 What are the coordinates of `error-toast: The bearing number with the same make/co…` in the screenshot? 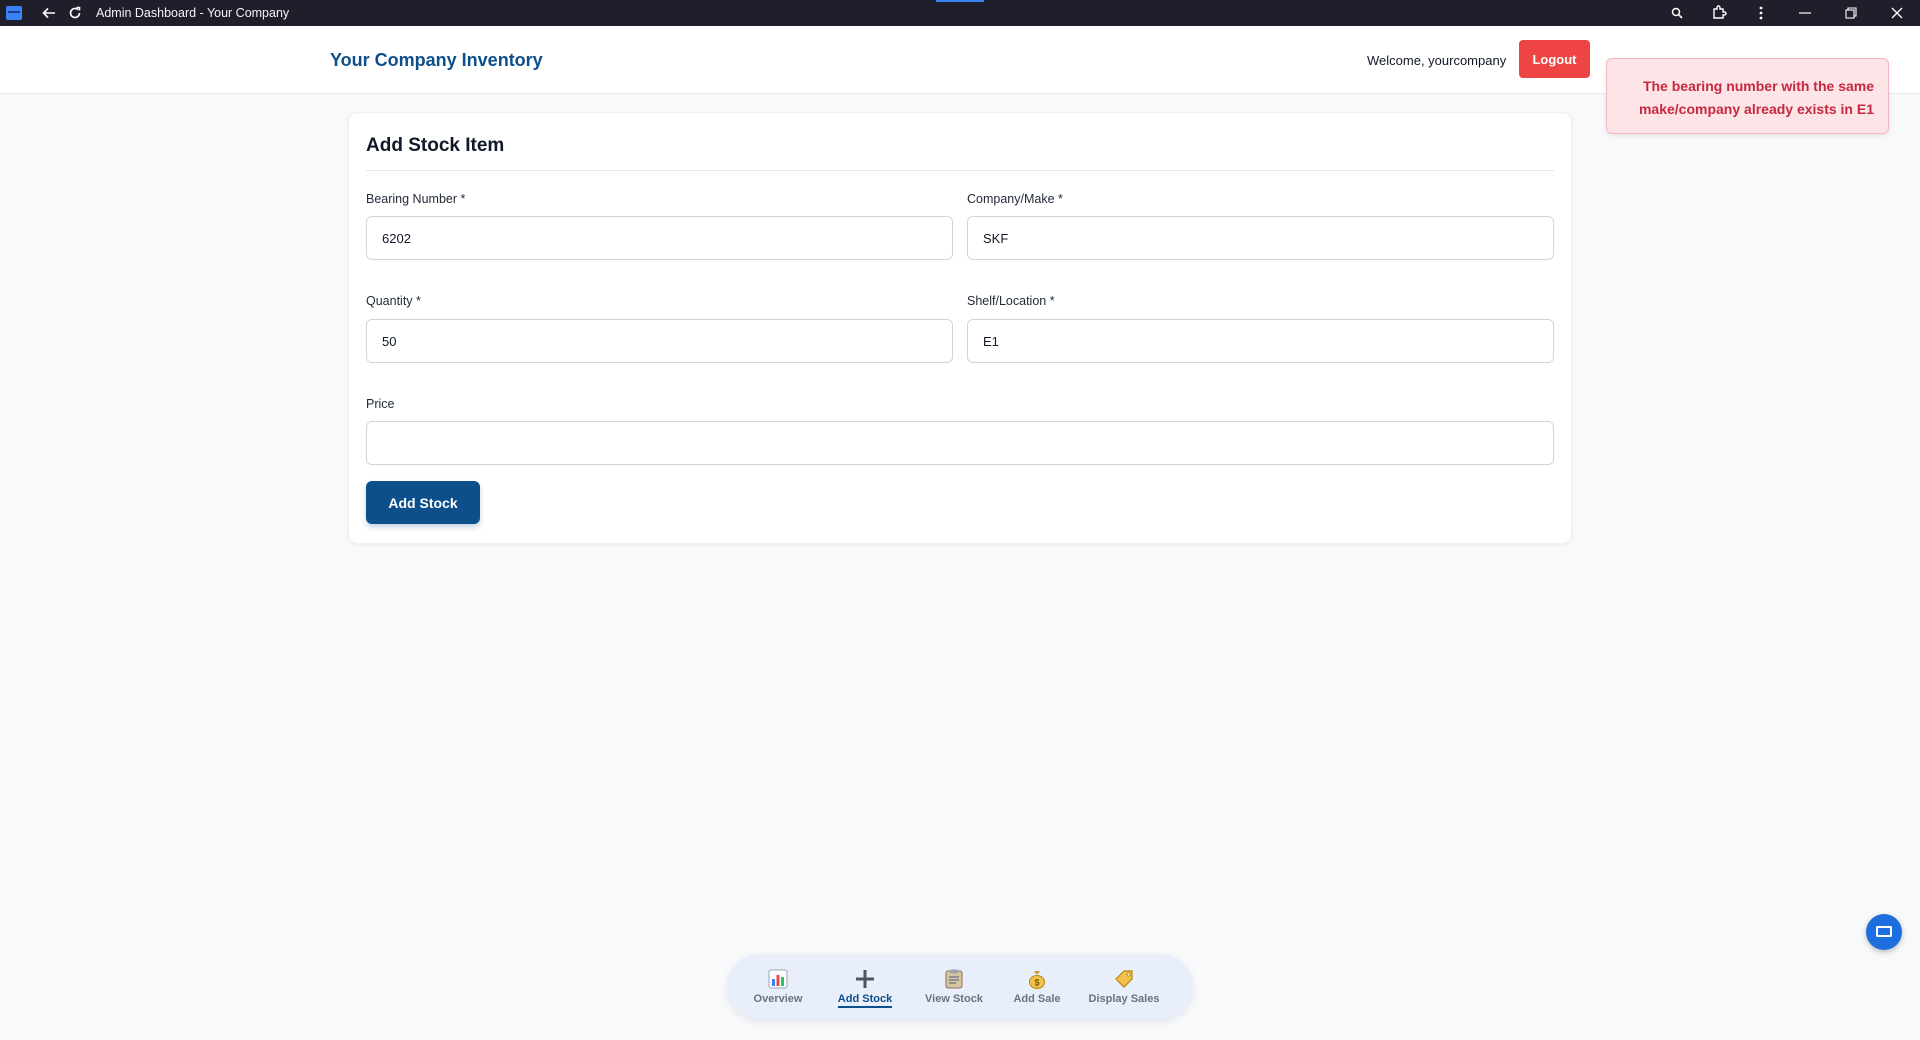 It's located at (1747, 96).